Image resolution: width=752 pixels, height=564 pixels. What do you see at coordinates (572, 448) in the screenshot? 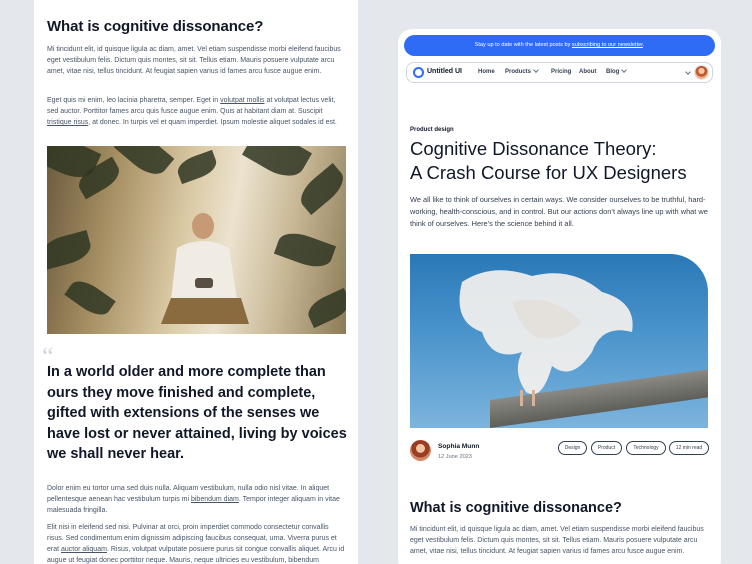
I see `tag-design: Design` at bounding box center [572, 448].